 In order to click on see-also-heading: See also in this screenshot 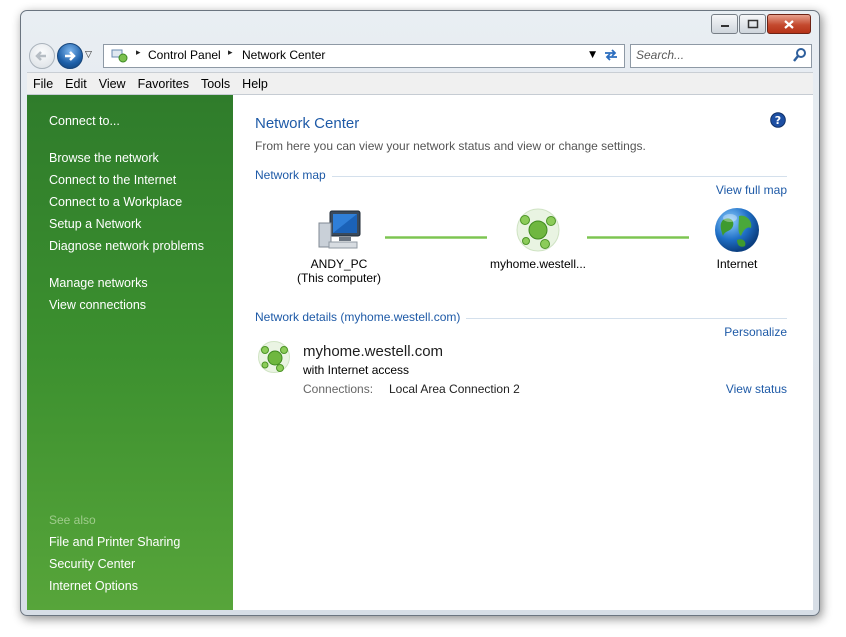, I will do `click(72, 520)`.